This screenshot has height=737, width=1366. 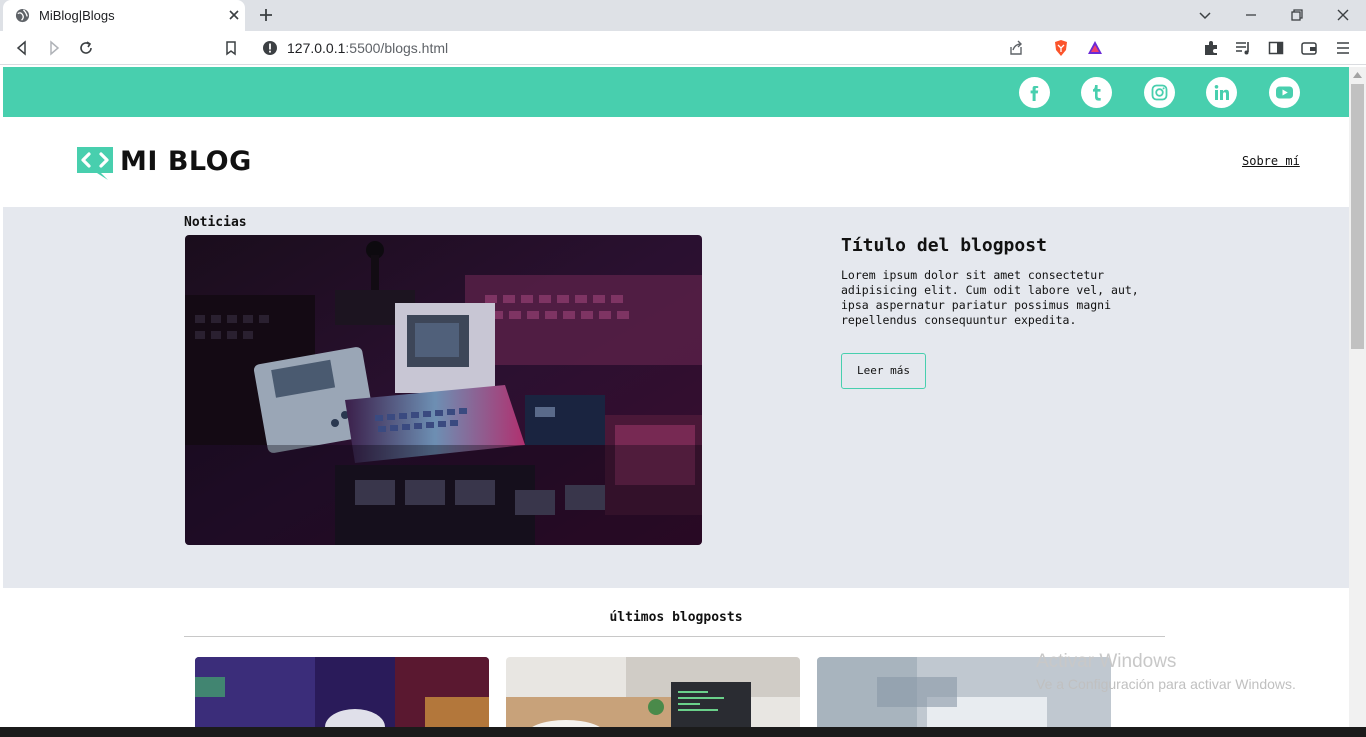 I want to click on post-title: Título del blogpost, so click(x=944, y=245).